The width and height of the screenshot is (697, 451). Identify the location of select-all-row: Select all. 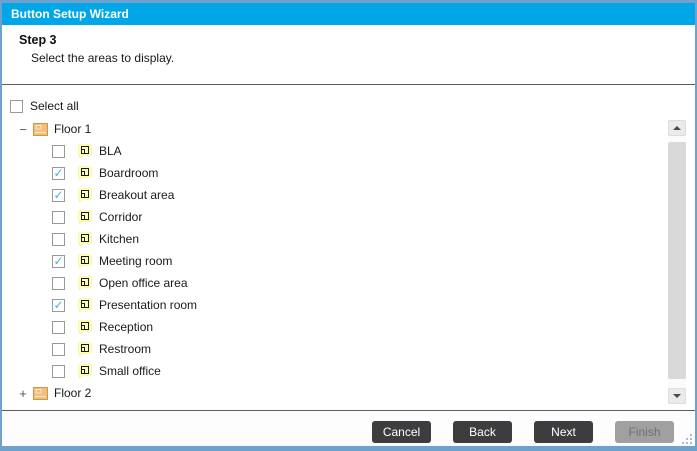
(44, 106).